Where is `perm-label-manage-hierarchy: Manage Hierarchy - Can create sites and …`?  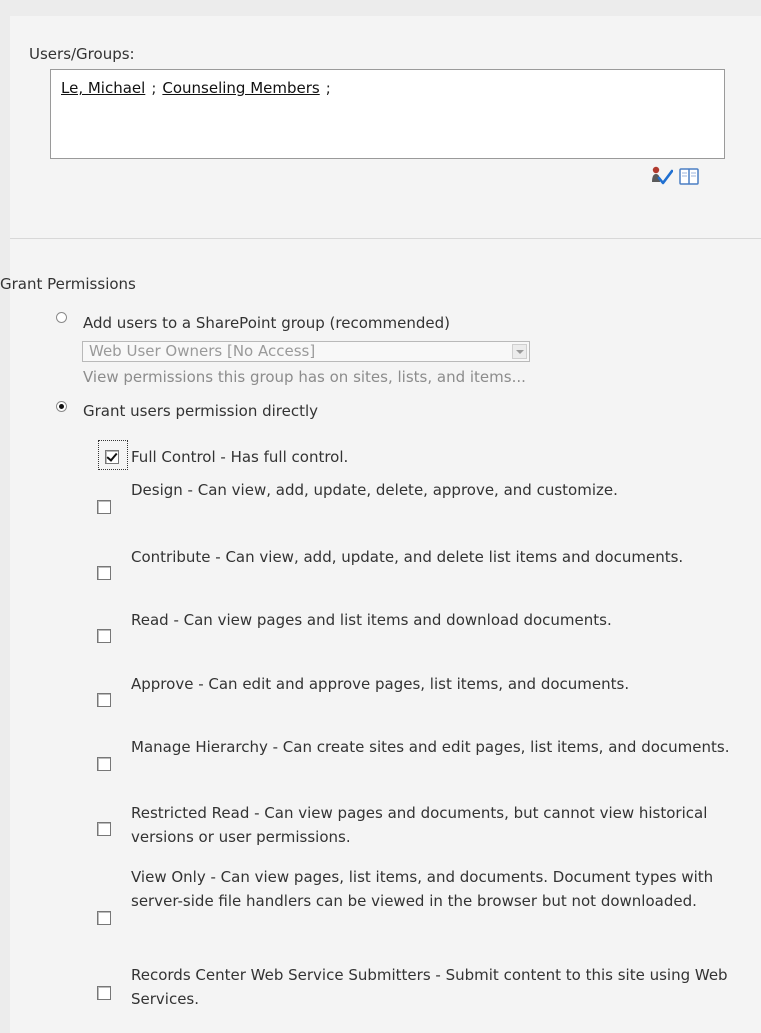 perm-label-manage-hierarchy: Manage Hierarchy - Can create sites and … is located at coordinates (430, 747).